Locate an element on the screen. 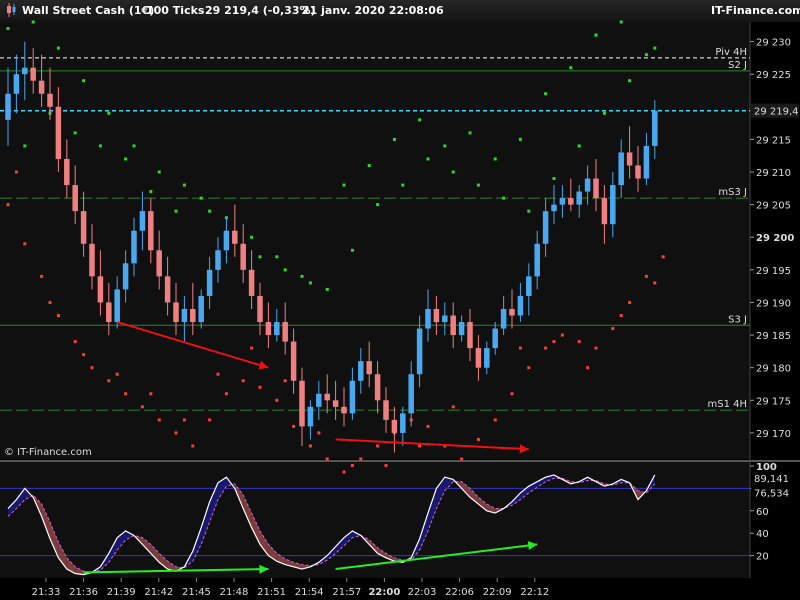 This screenshot has height=600, width=800. y-tick-label: 29 215 is located at coordinates (773, 140).